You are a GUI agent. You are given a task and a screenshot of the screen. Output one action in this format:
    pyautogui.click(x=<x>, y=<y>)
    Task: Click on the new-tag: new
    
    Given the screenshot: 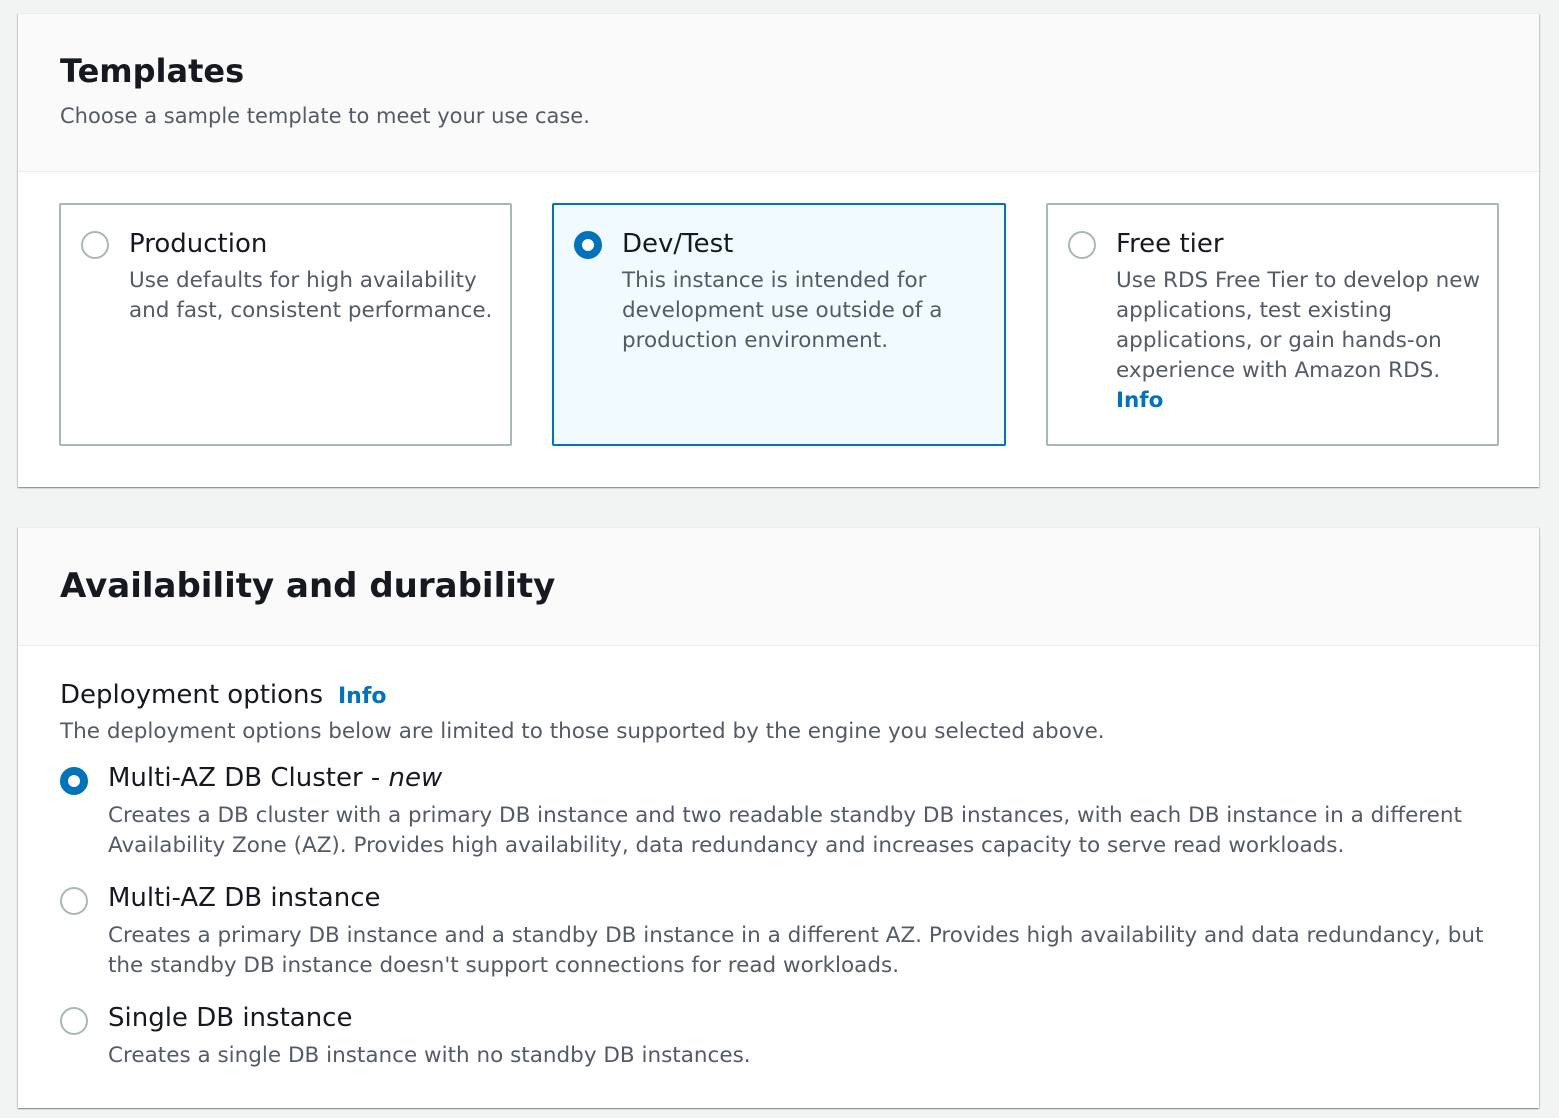 What is the action you would take?
    pyautogui.click(x=415, y=778)
    